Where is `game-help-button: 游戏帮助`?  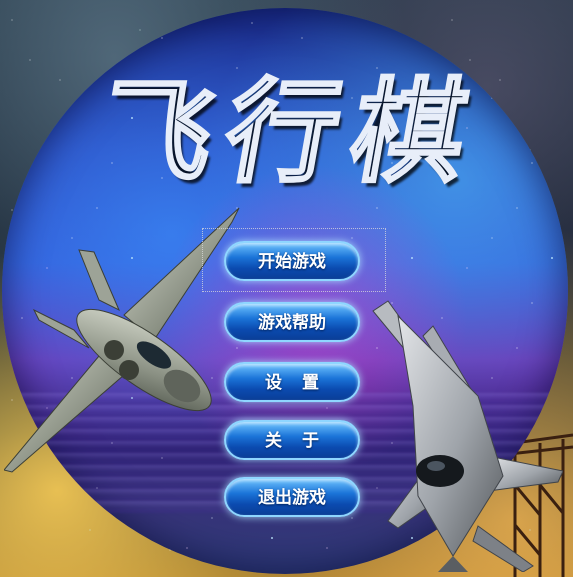 game-help-button: 游戏帮助 is located at coordinates (292, 322).